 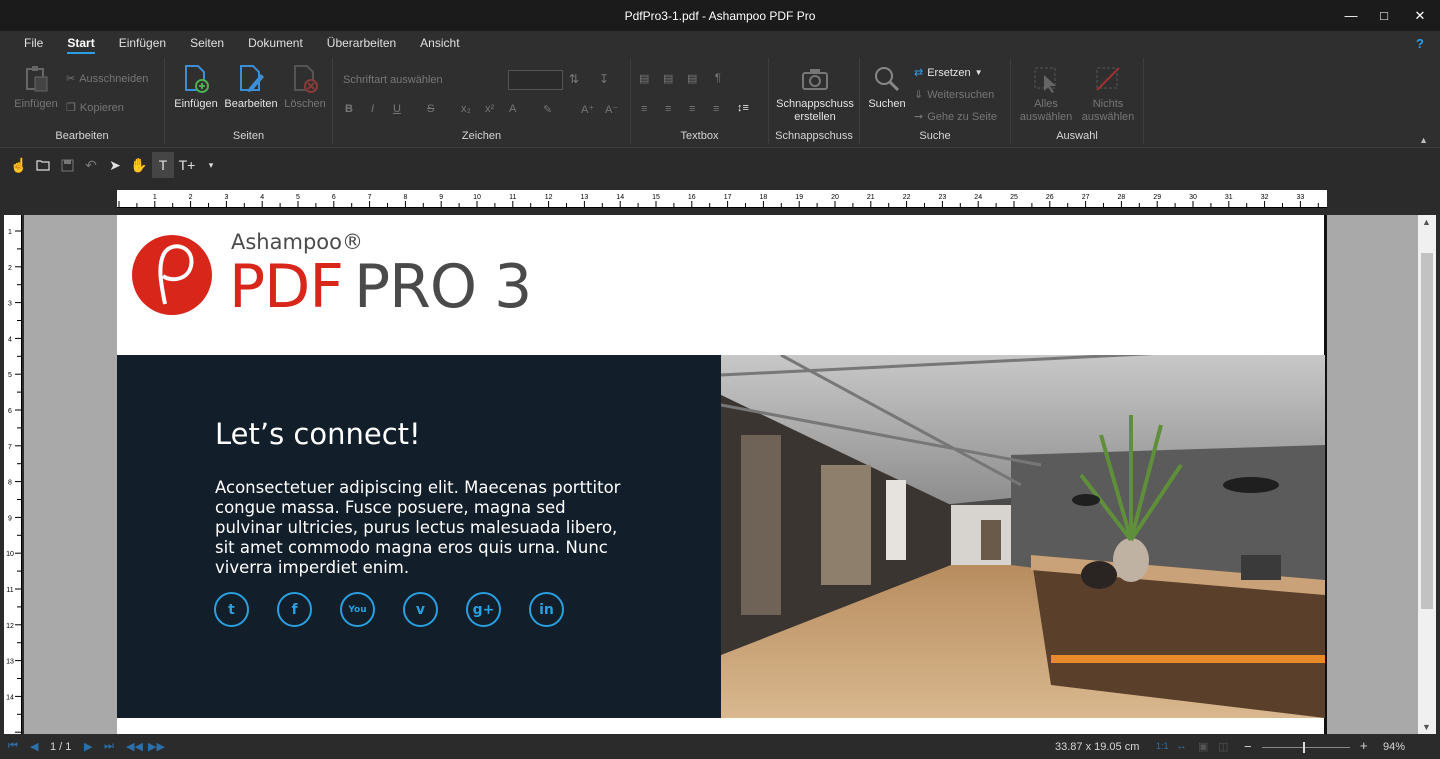 What do you see at coordinates (718, 78) in the screenshot?
I see `paragraph-icon: ¶` at bounding box center [718, 78].